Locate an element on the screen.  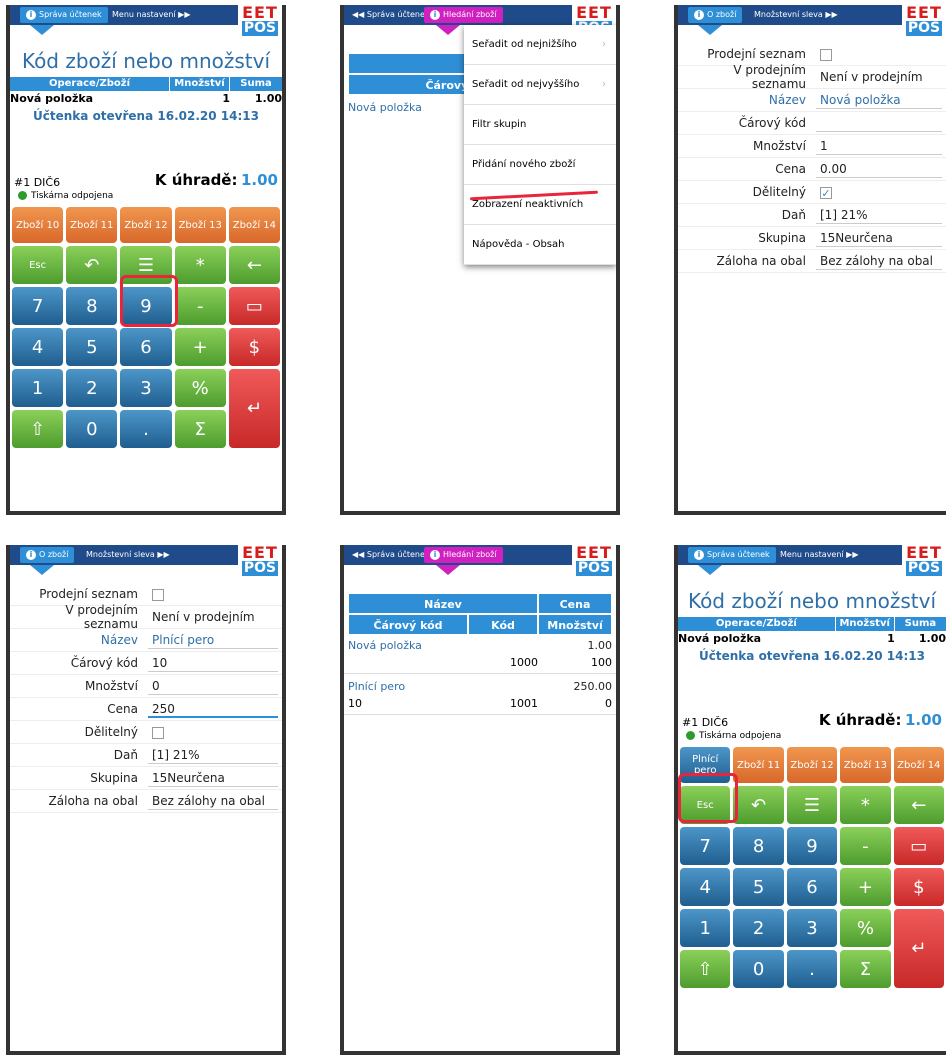
top-bar: i Správa účtenek Menu nastavení ▶▶ EET POS is located at coordinates (812, 562).